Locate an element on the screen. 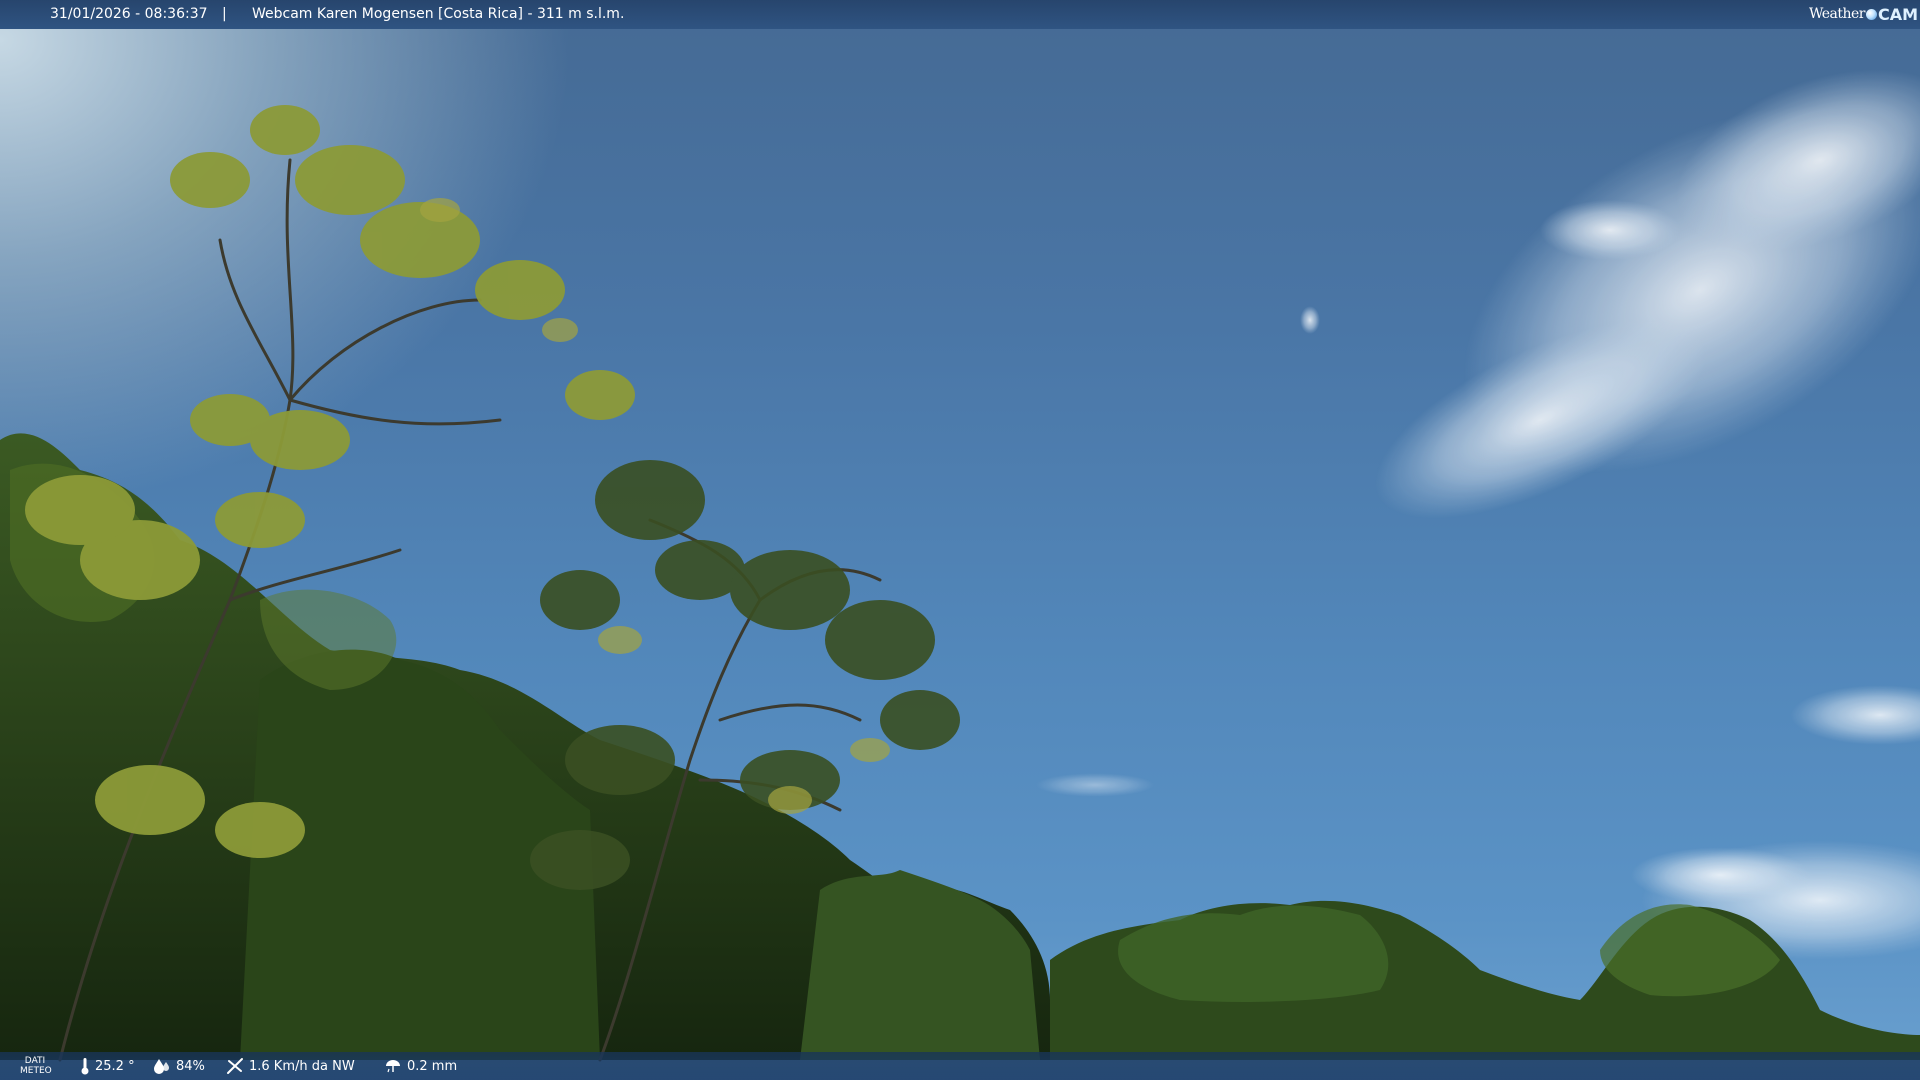 This screenshot has height=1080, width=1920. weather-data-label-line2: METEO is located at coordinates (36, 1071).